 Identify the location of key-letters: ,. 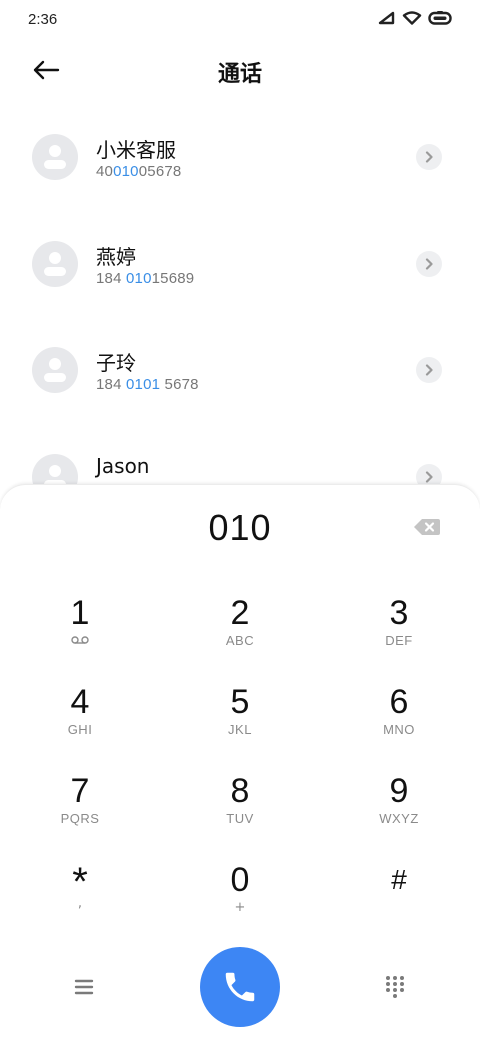
(80, 903).